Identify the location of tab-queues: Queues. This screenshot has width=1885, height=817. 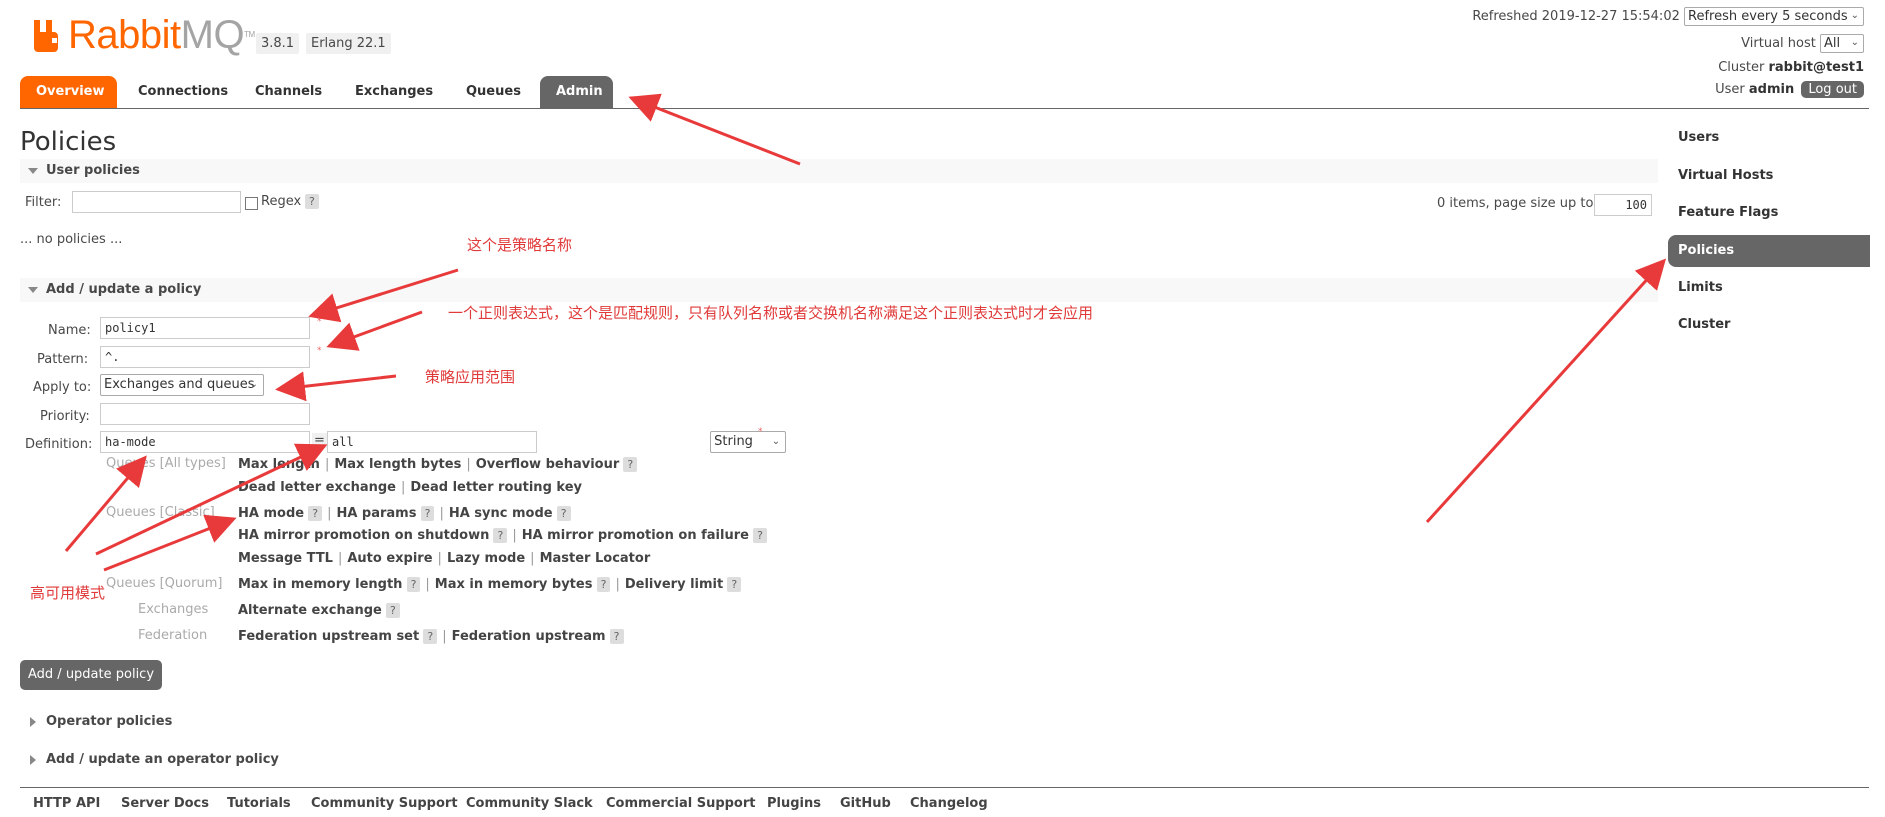
(493, 92).